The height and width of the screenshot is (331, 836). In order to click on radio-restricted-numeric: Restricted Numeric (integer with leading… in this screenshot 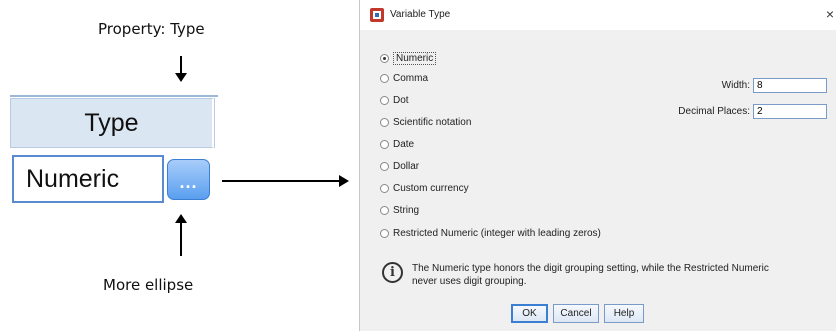, I will do `click(490, 233)`.